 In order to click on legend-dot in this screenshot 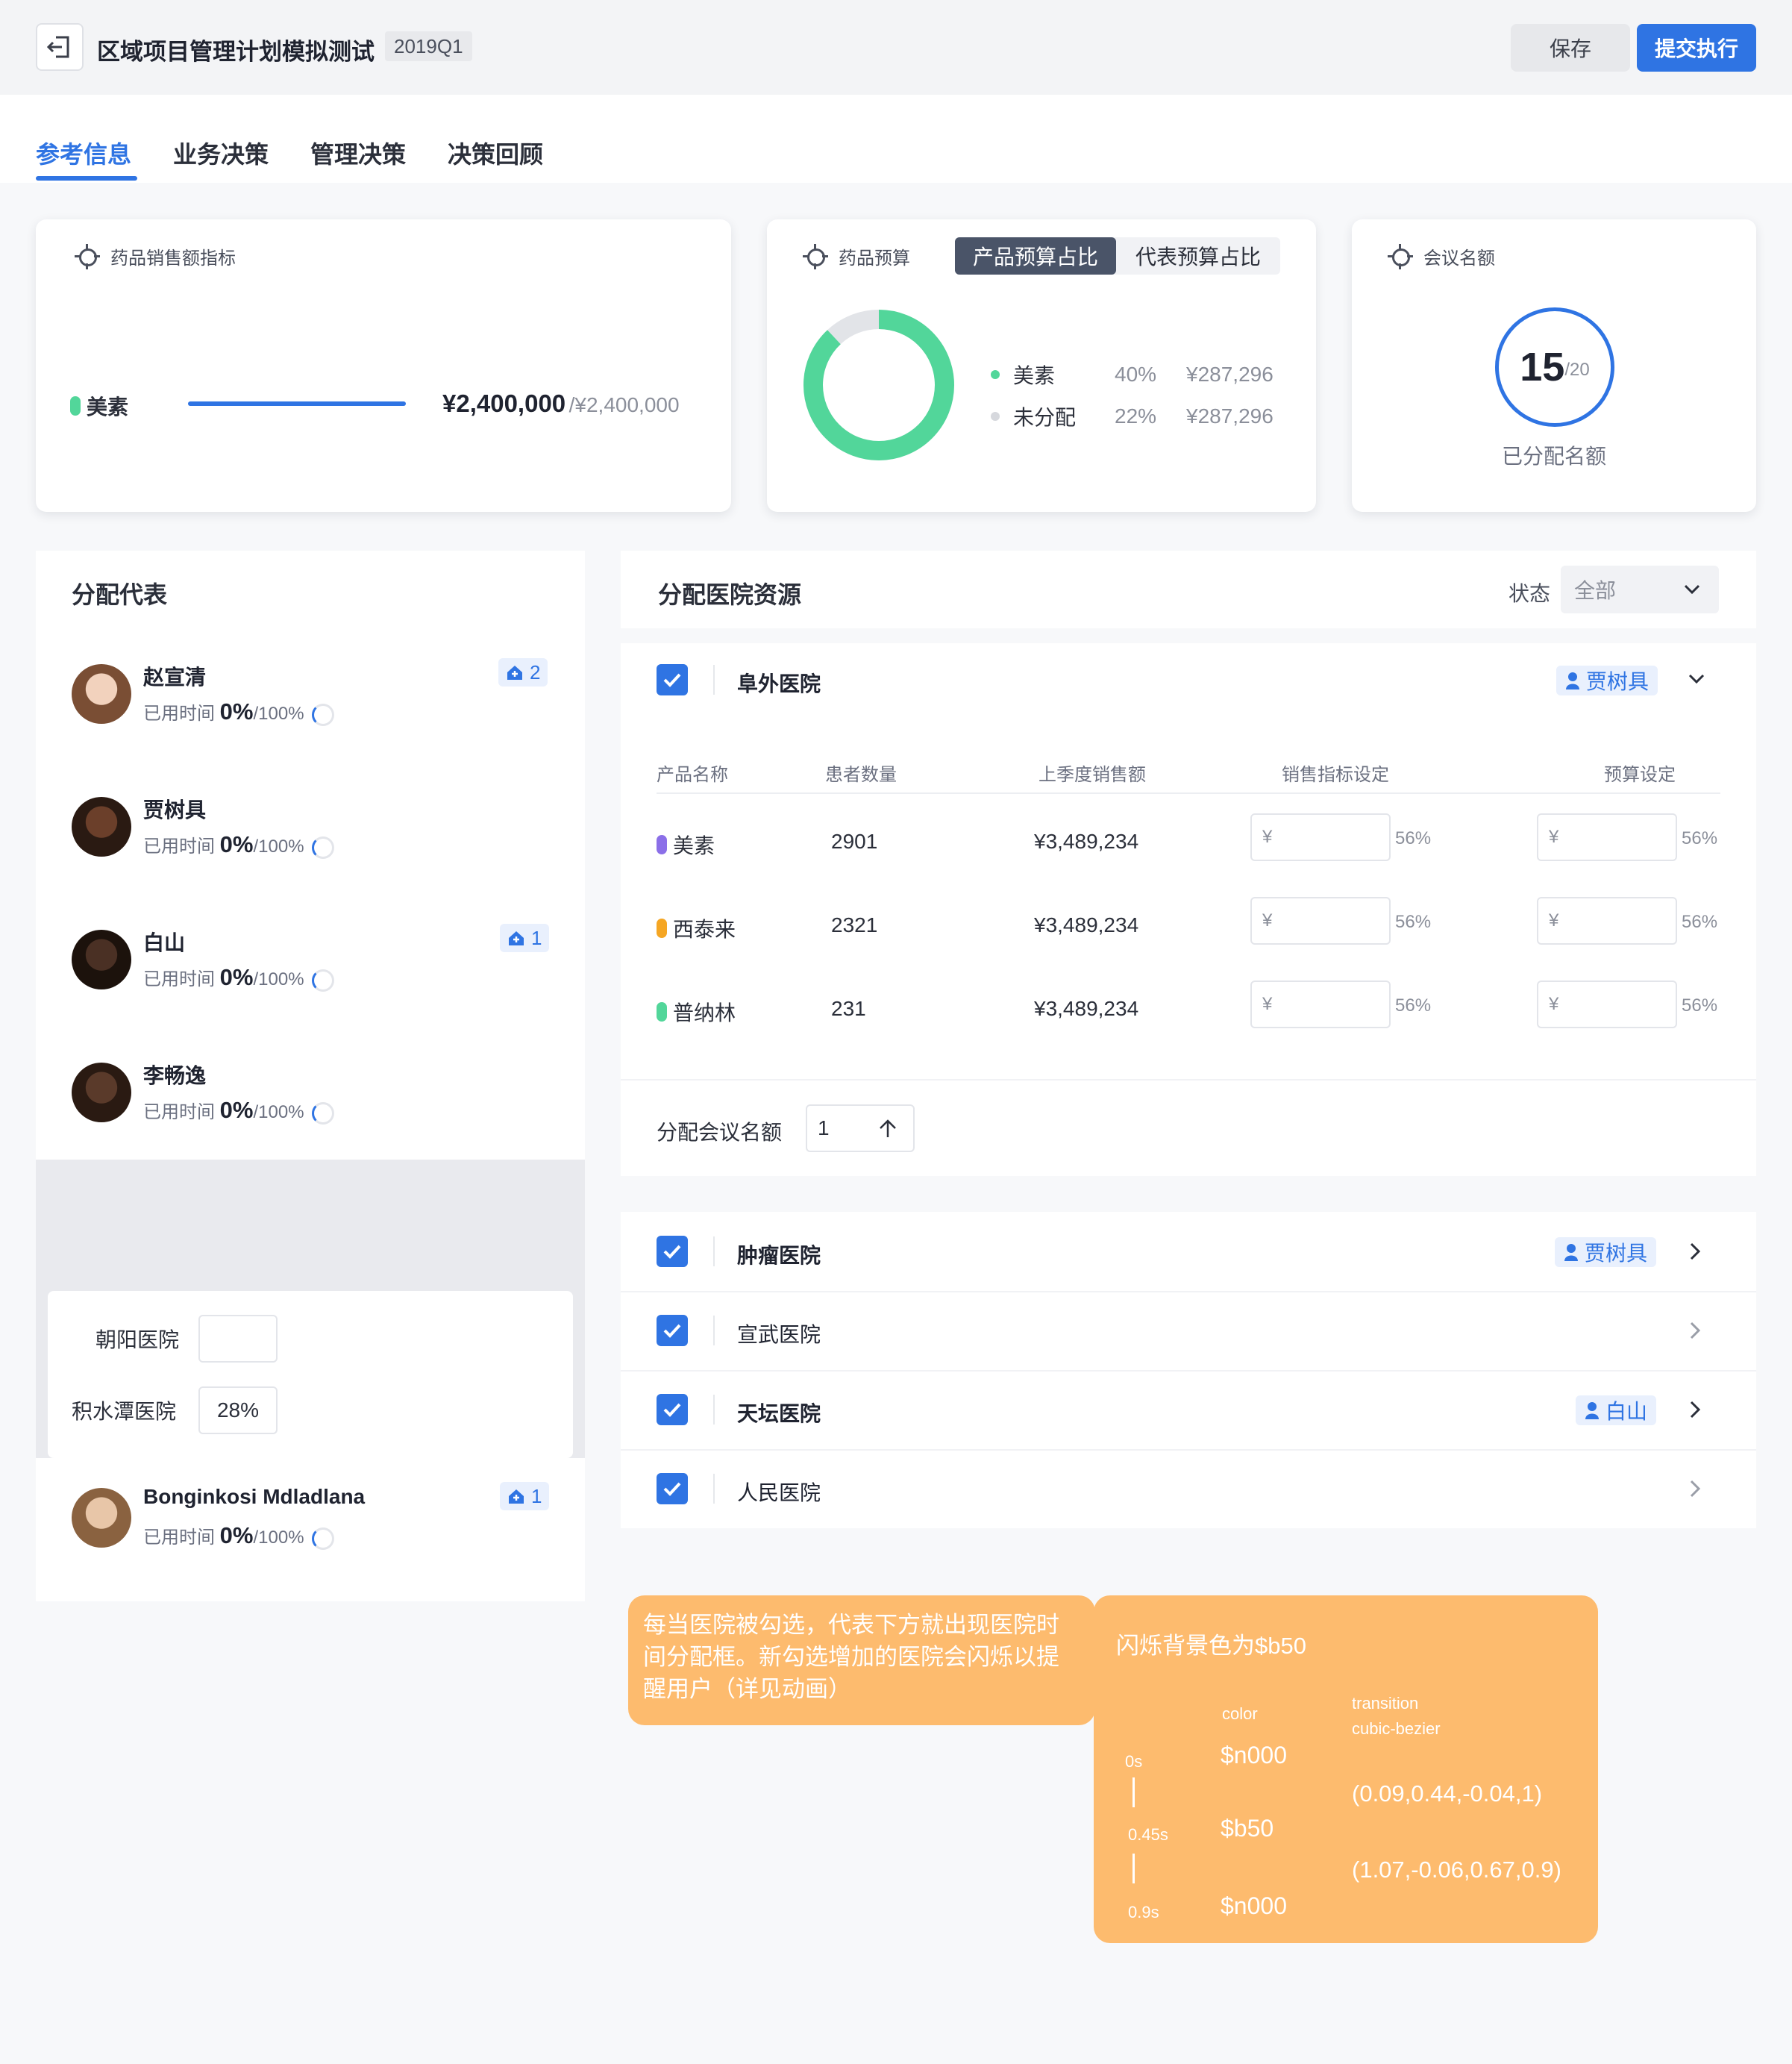, I will do `click(996, 374)`.